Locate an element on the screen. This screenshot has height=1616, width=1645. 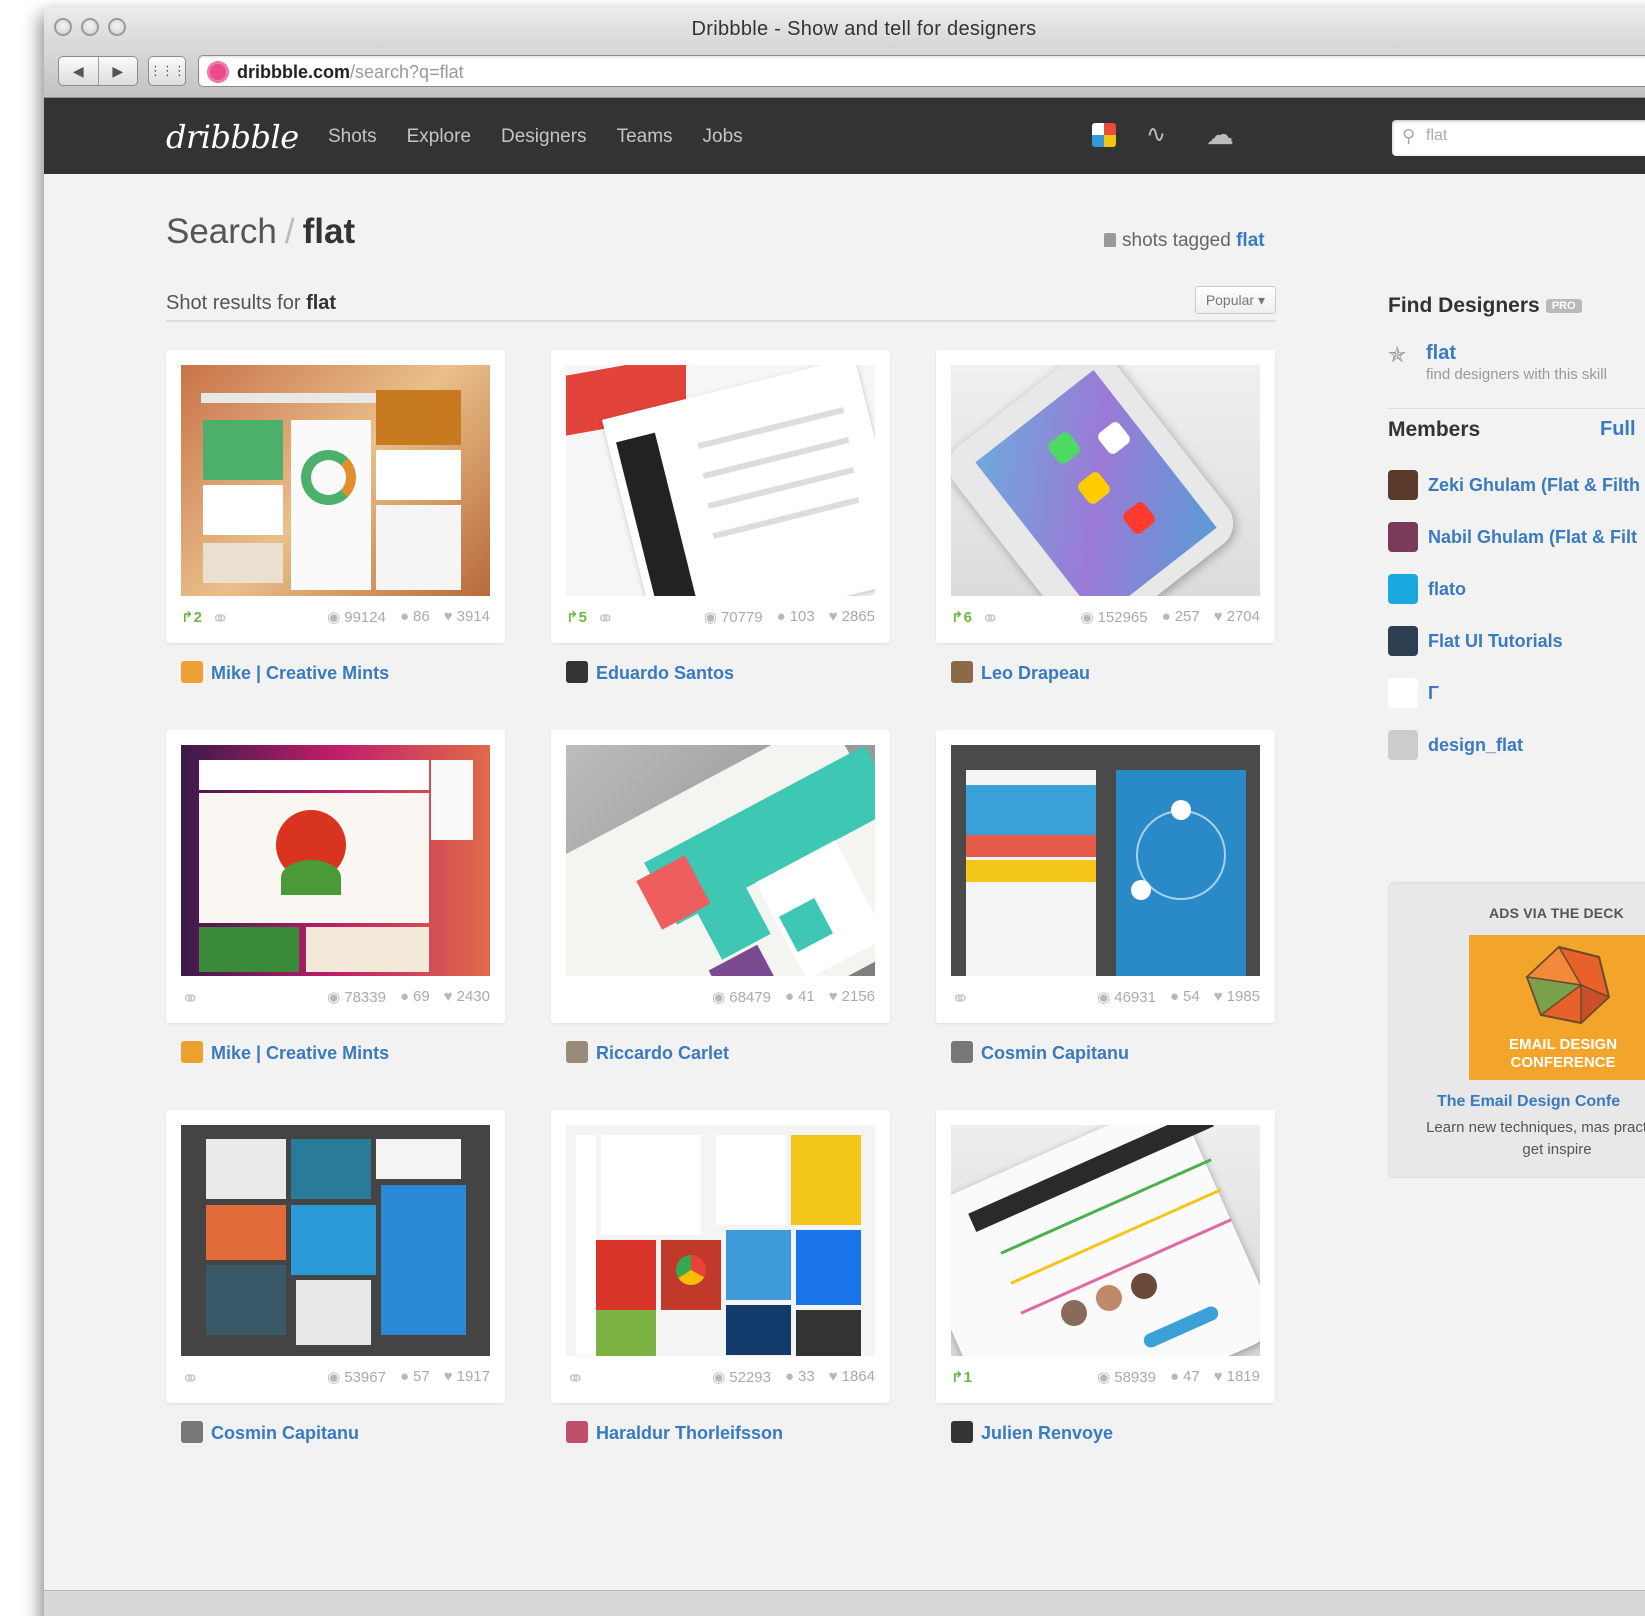
shot-author: Riccardo Carlet is located at coordinates (647, 1052).